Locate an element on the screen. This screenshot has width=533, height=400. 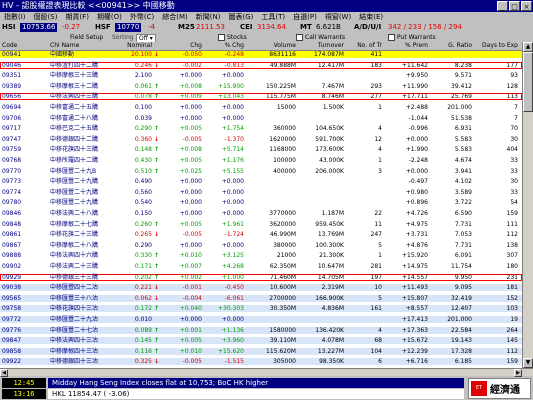
menu-futures: 期貨(F) is located at coordinates (77, 17).